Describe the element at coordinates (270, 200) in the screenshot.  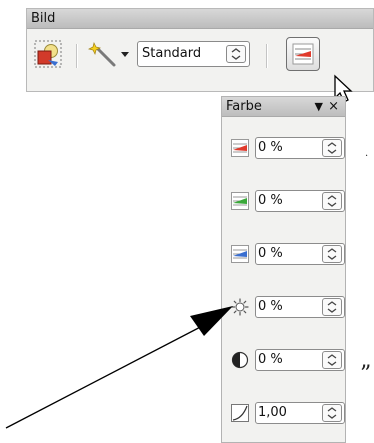
I see `green-value: 0 %` at that location.